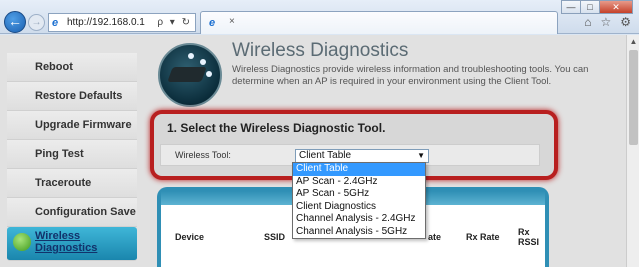 This screenshot has height=267, width=639. Describe the element at coordinates (524, 232) in the screenshot. I see `column-header-rx-rssi-line1: Rx` at that location.